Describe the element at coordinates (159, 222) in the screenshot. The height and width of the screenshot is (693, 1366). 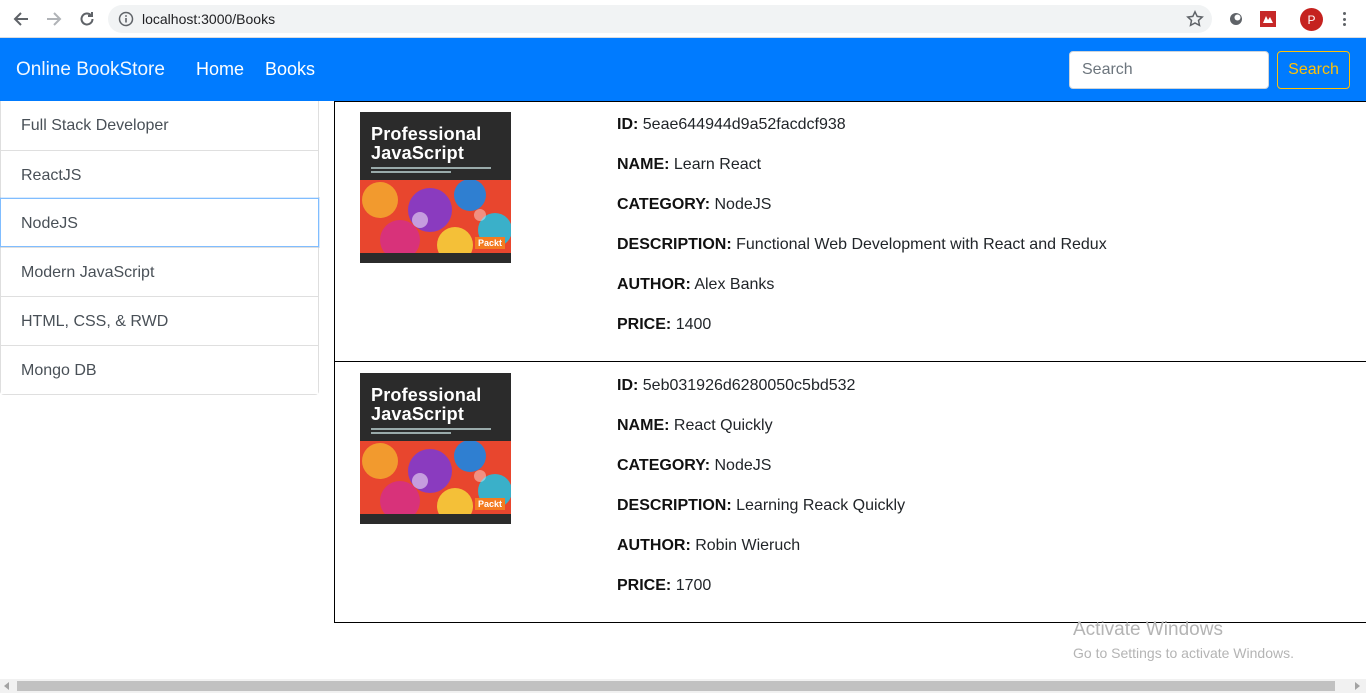
I see `category-item-nodejs: NodeJS` at that location.